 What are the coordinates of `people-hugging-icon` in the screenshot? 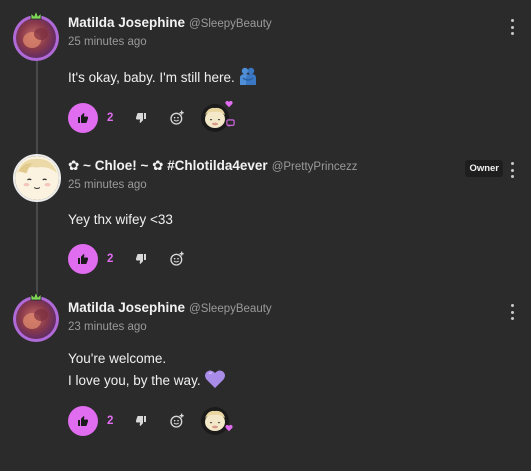 It's located at (248, 79).